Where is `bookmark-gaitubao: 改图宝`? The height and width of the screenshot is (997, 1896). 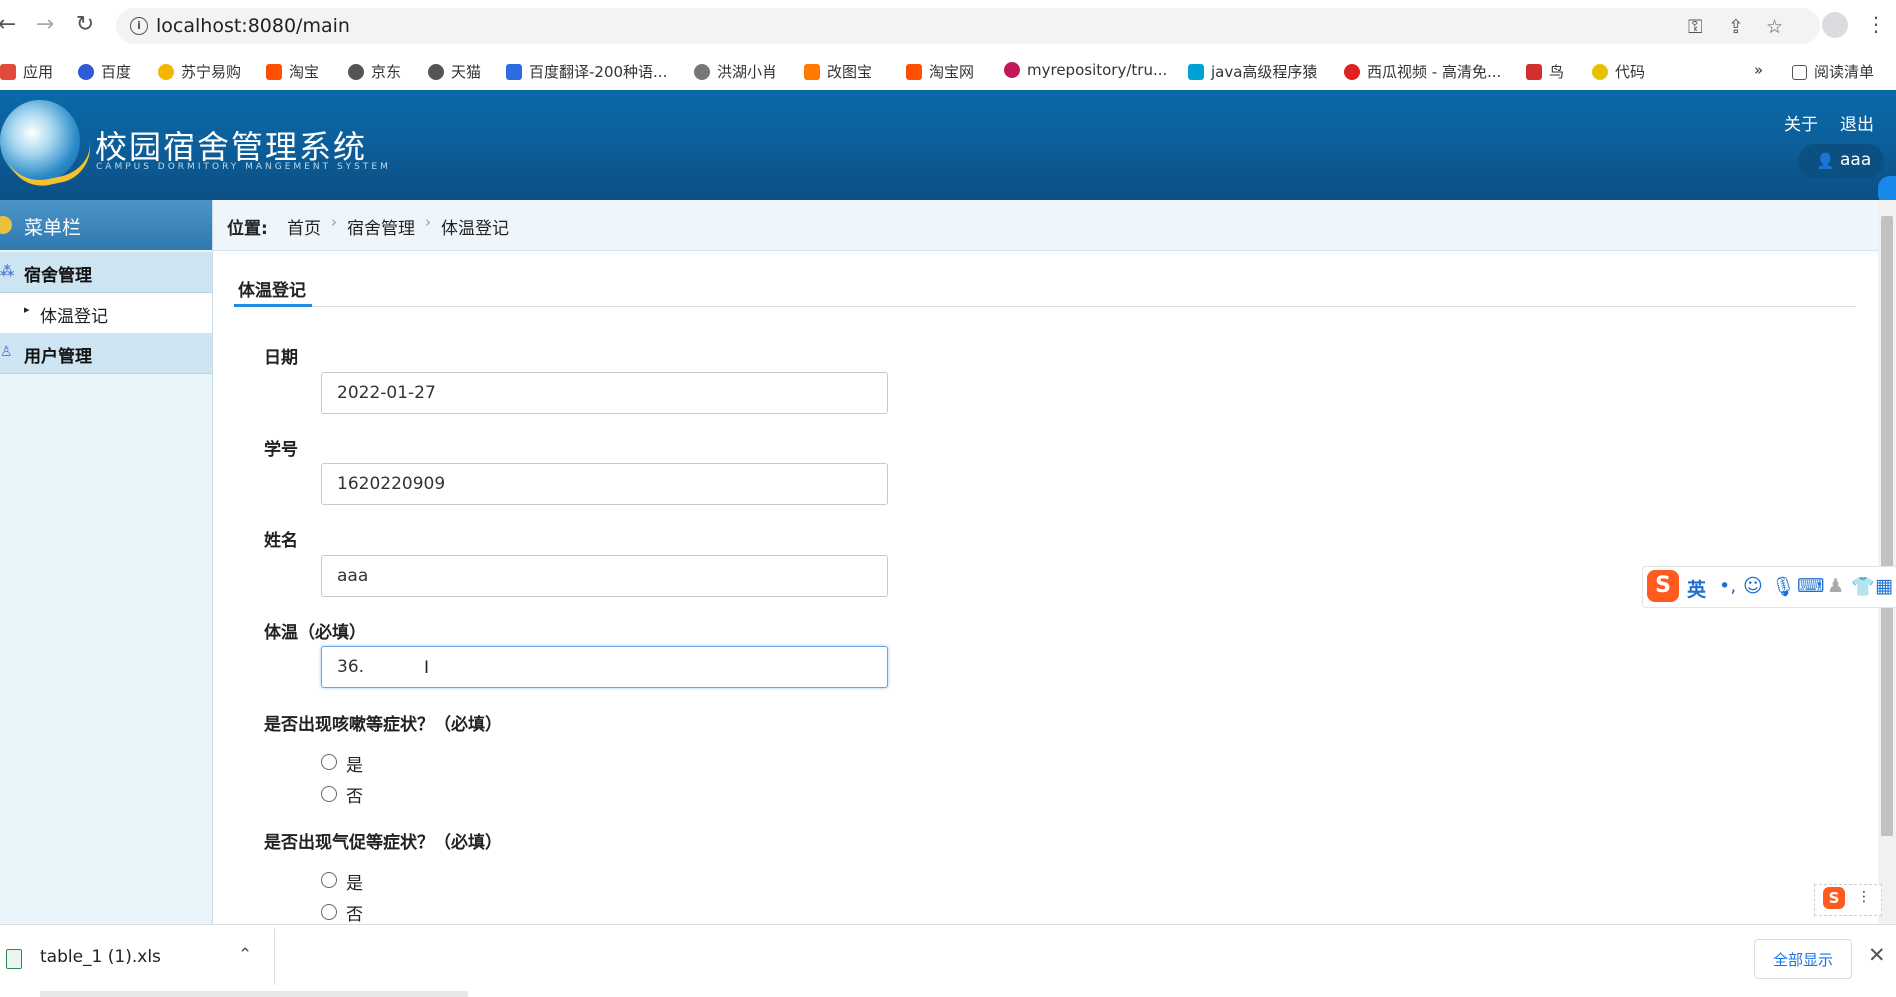
bookmark-gaitubao: 改图宝 is located at coordinates (838, 71).